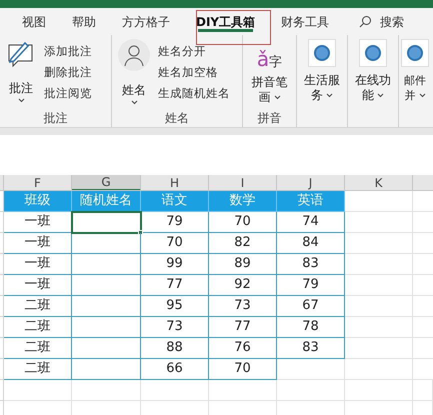 This screenshot has width=433, height=415. Describe the element at coordinates (365, 21) in the screenshot. I see `search-icon` at that location.